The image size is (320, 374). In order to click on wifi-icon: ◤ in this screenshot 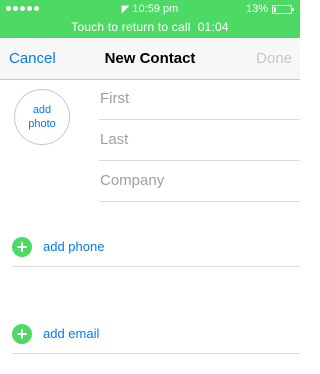, I will do `click(125, 9)`.